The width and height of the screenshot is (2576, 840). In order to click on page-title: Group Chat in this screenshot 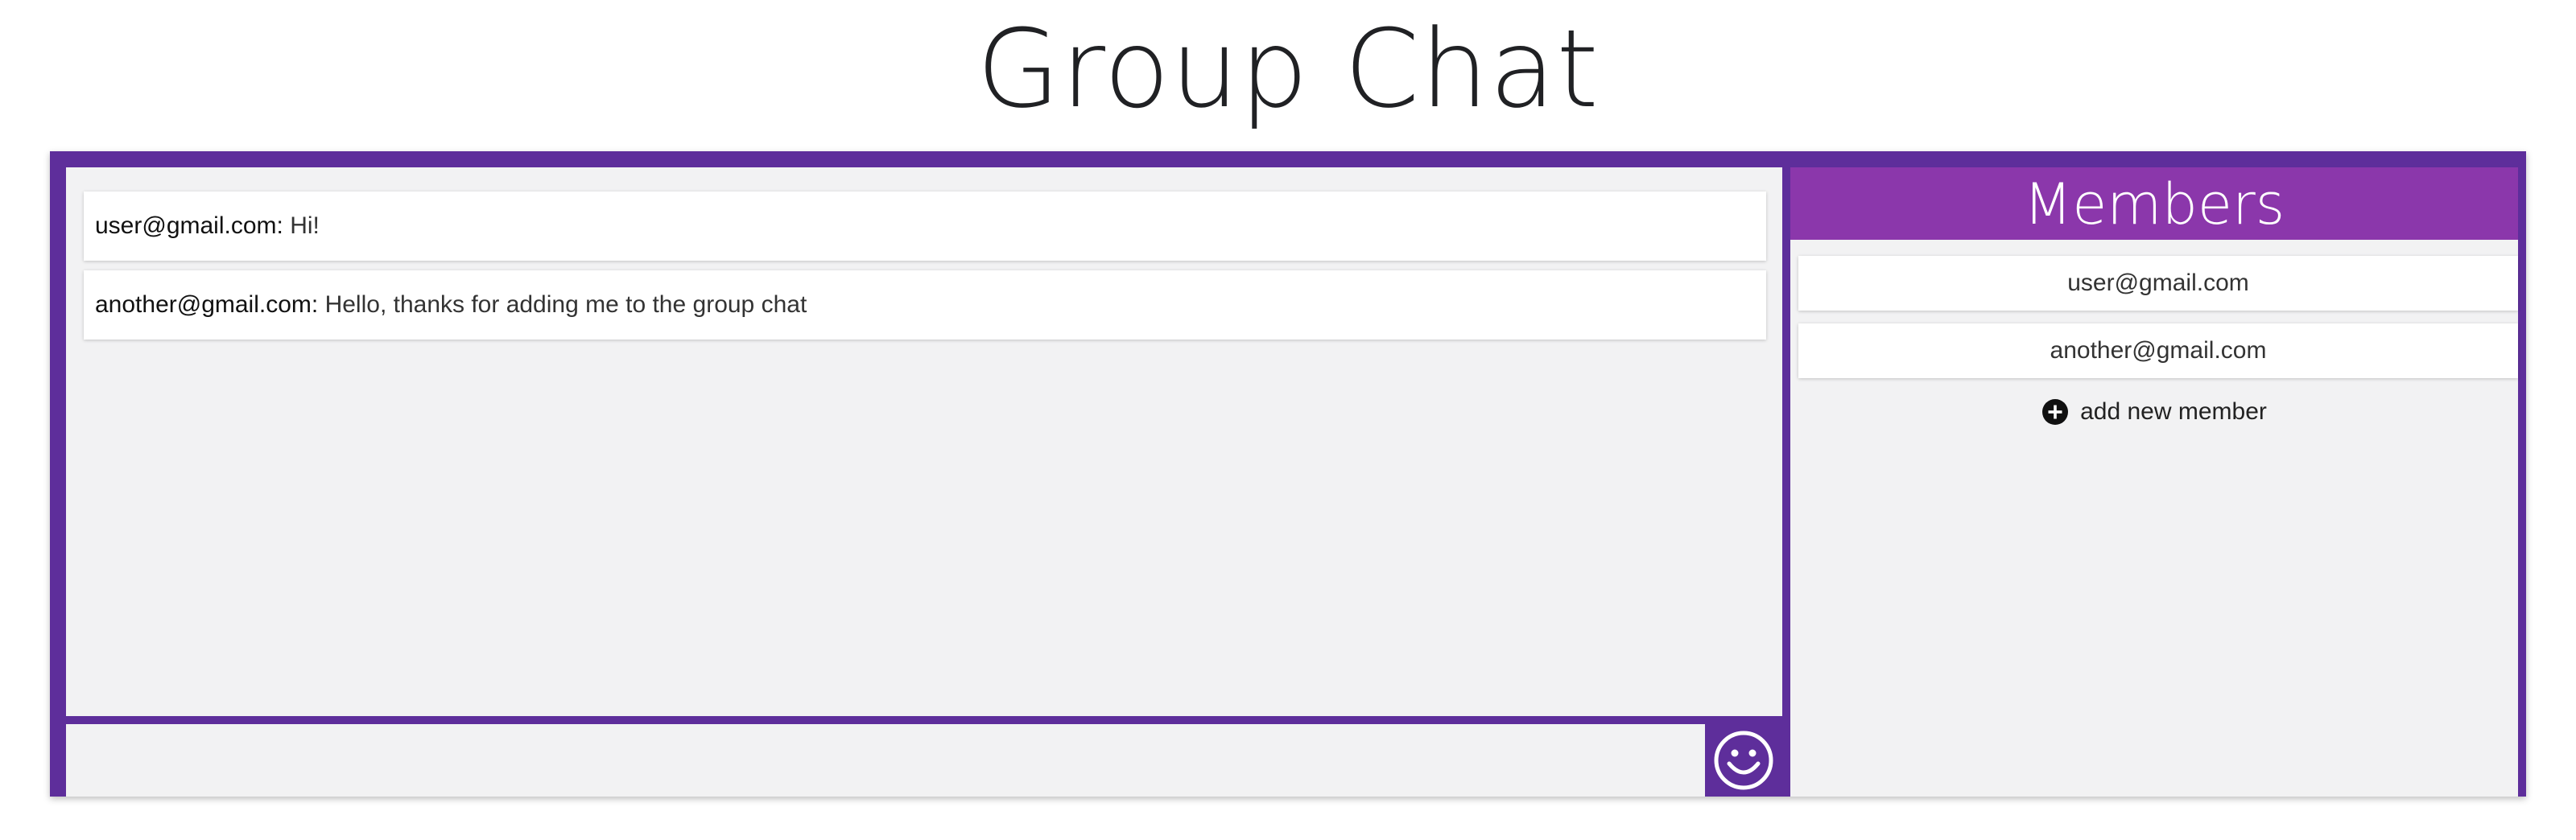, I will do `click(1288, 69)`.